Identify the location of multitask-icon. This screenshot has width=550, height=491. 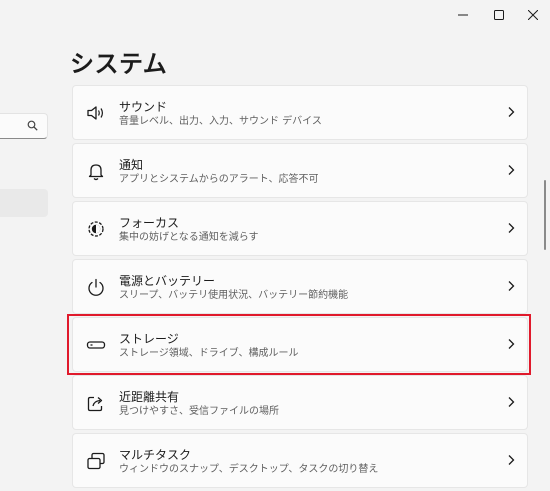
(96, 461).